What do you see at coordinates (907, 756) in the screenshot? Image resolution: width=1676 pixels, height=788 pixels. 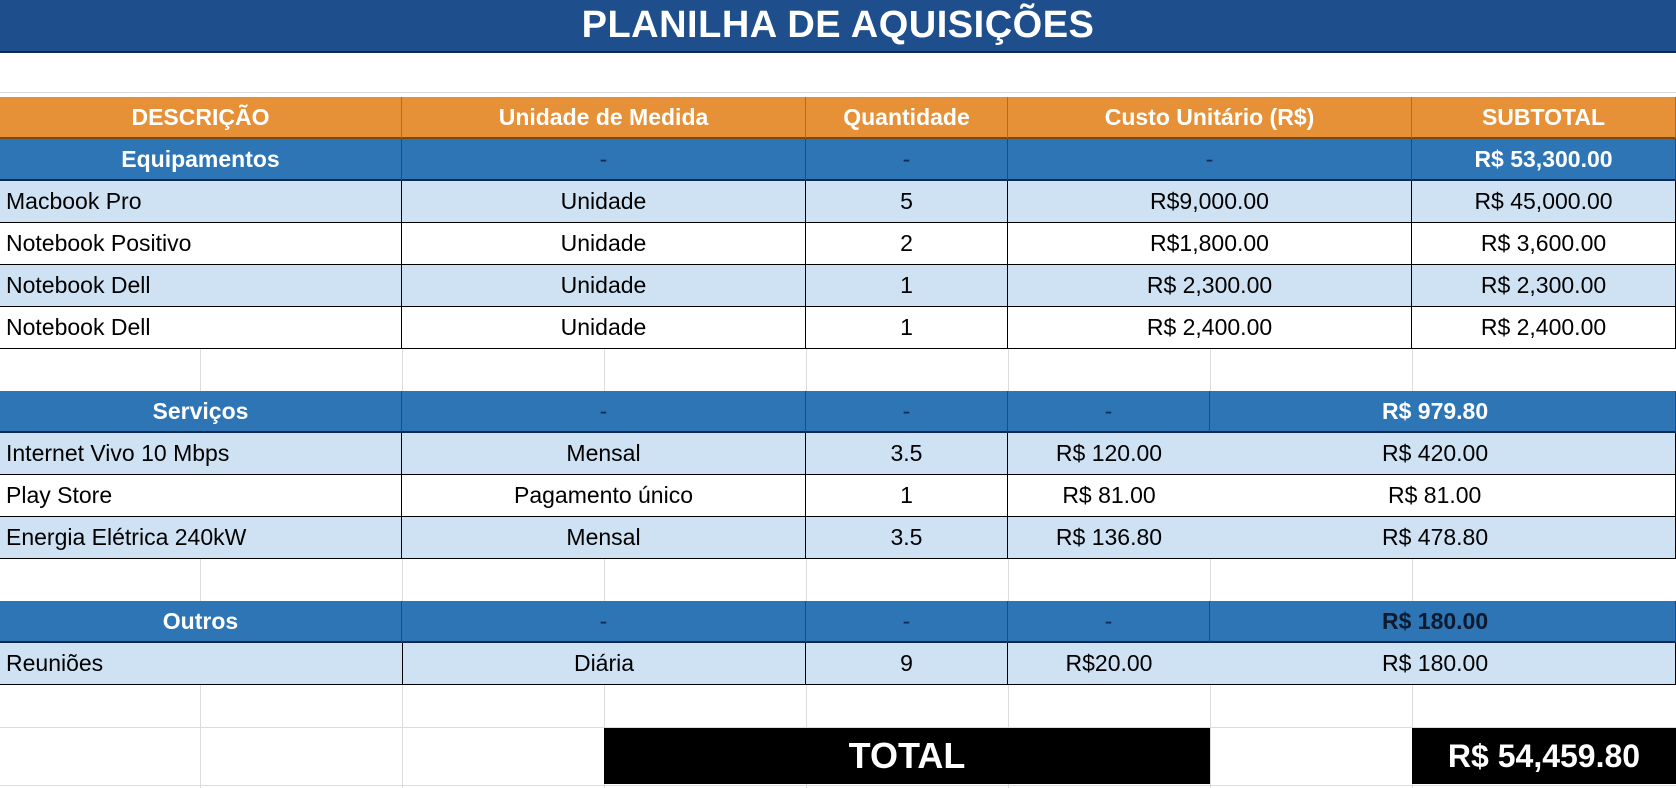 I see `total-label: TOTAL` at bounding box center [907, 756].